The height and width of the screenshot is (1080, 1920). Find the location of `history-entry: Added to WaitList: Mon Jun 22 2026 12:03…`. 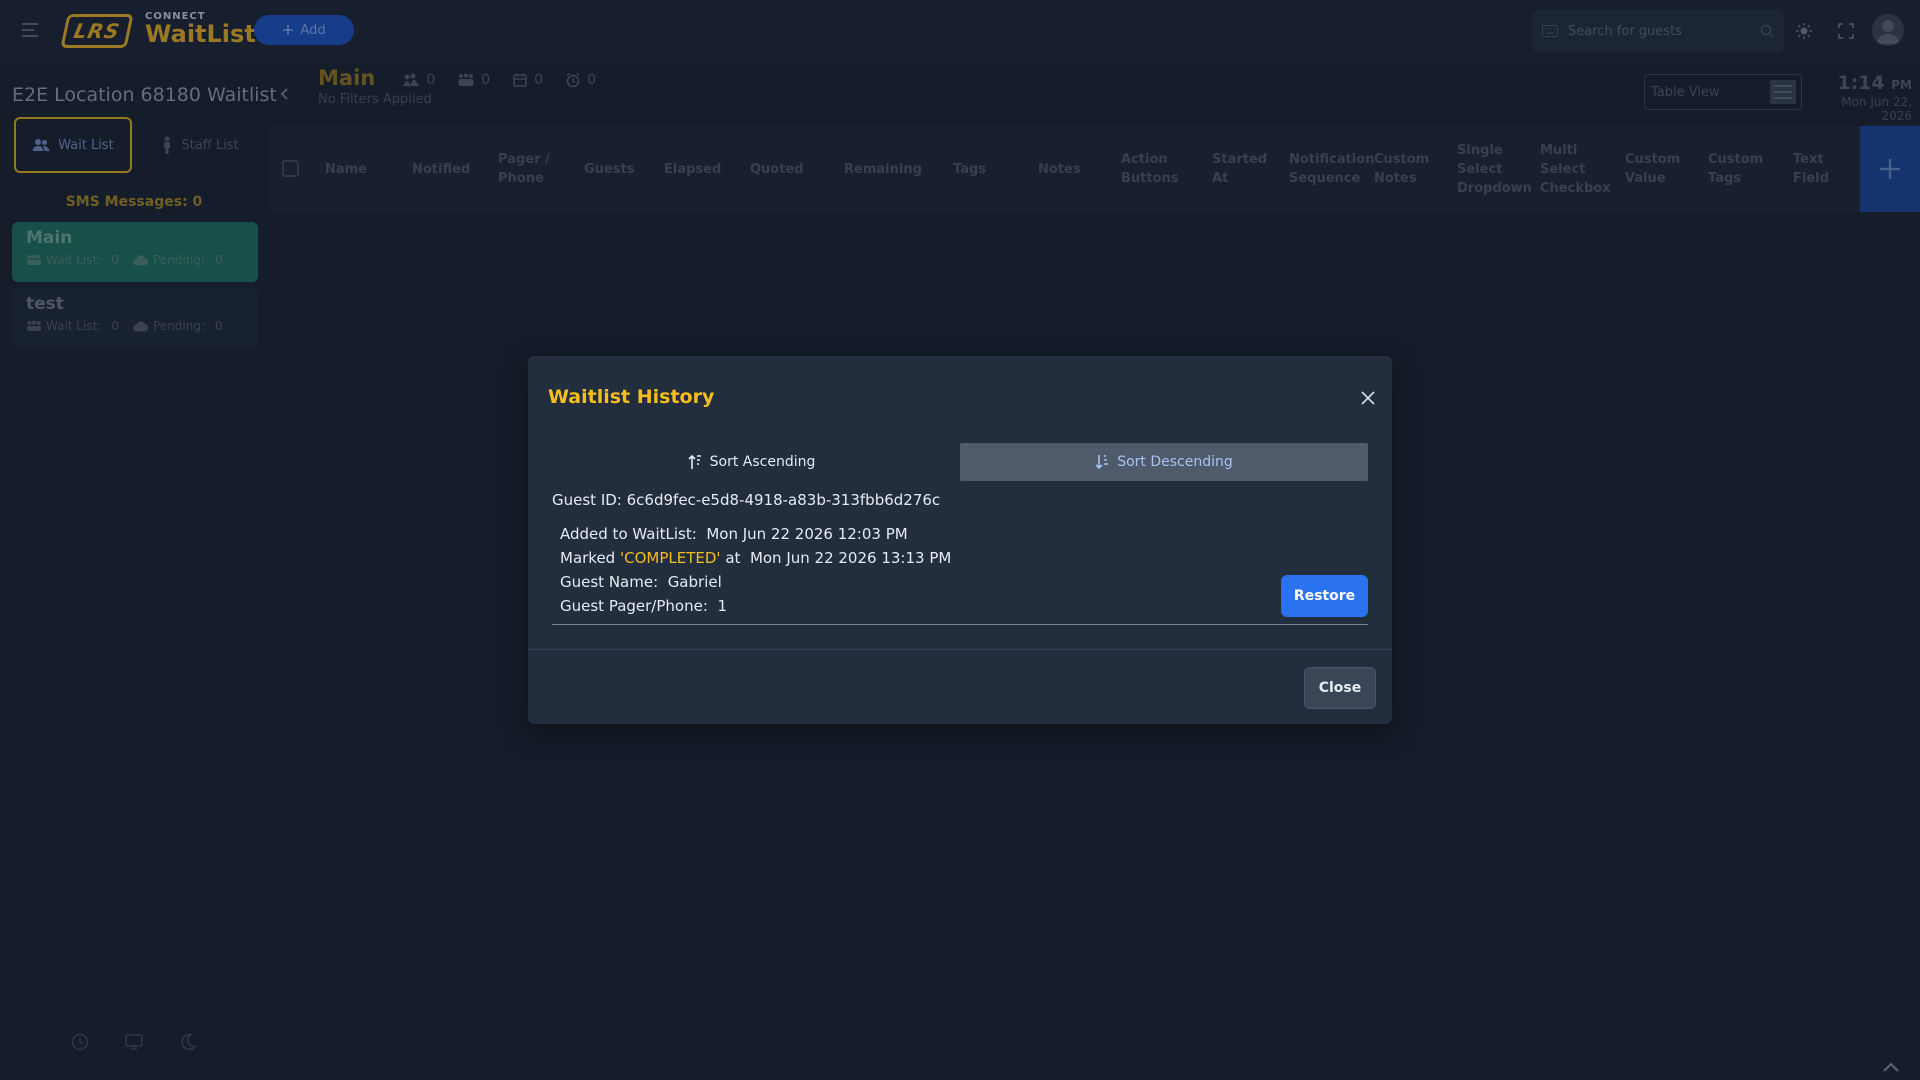

history-entry: Added to WaitList: Mon Jun 22 2026 12:03… is located at coordinates (755, 570).